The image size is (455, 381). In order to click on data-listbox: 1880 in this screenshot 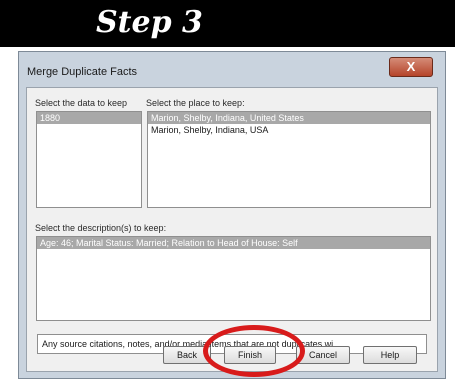, I will do `click(89, 159)`.